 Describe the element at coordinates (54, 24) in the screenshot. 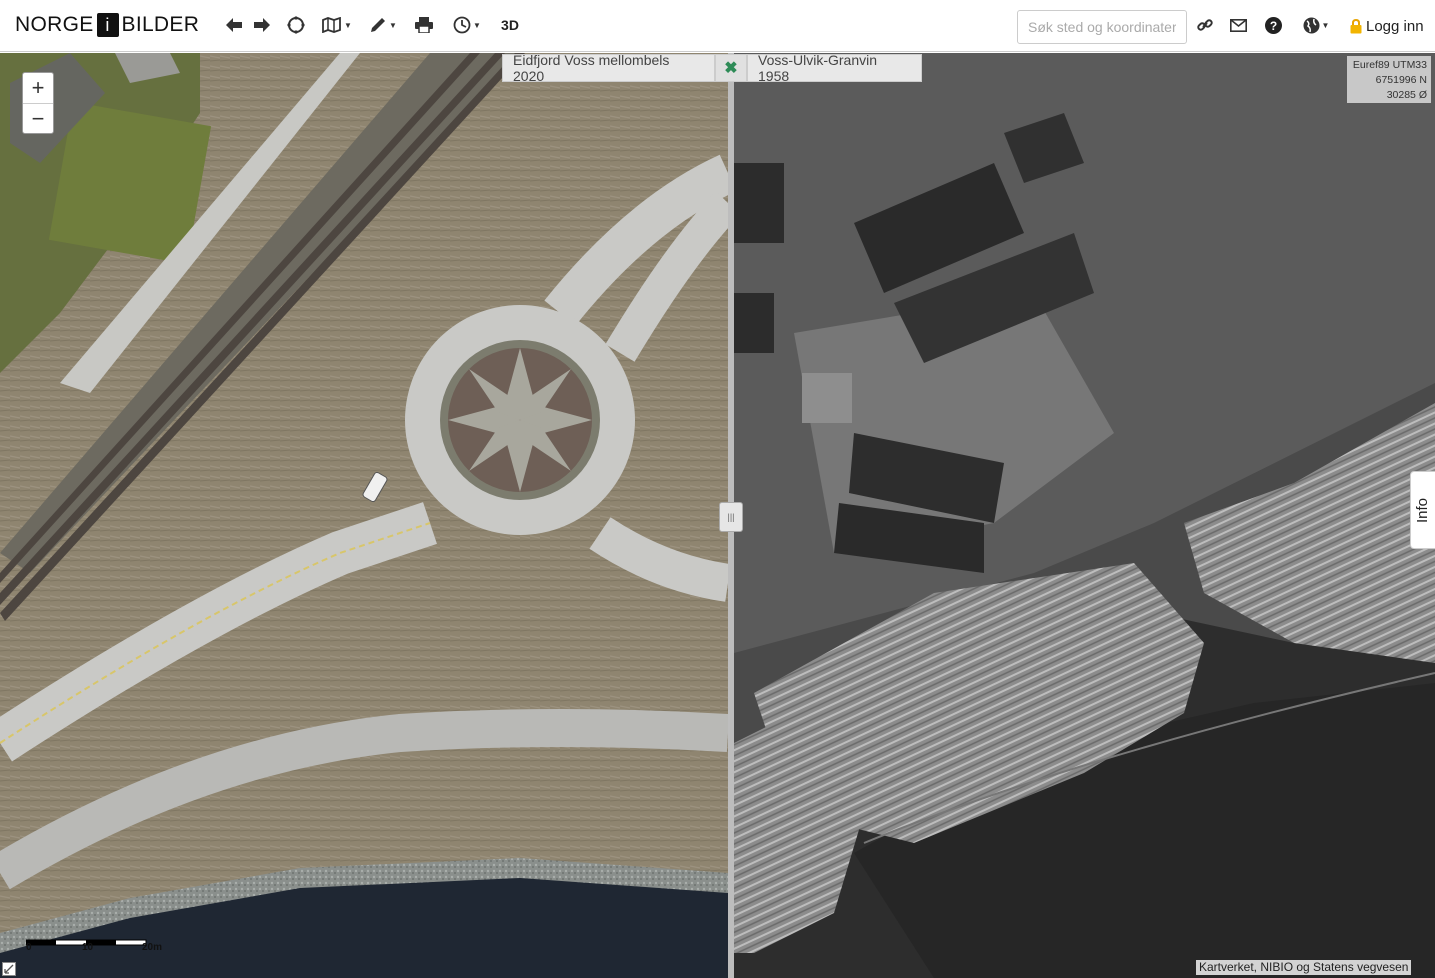

I see `logo-text-norge: NORGE` at that location.